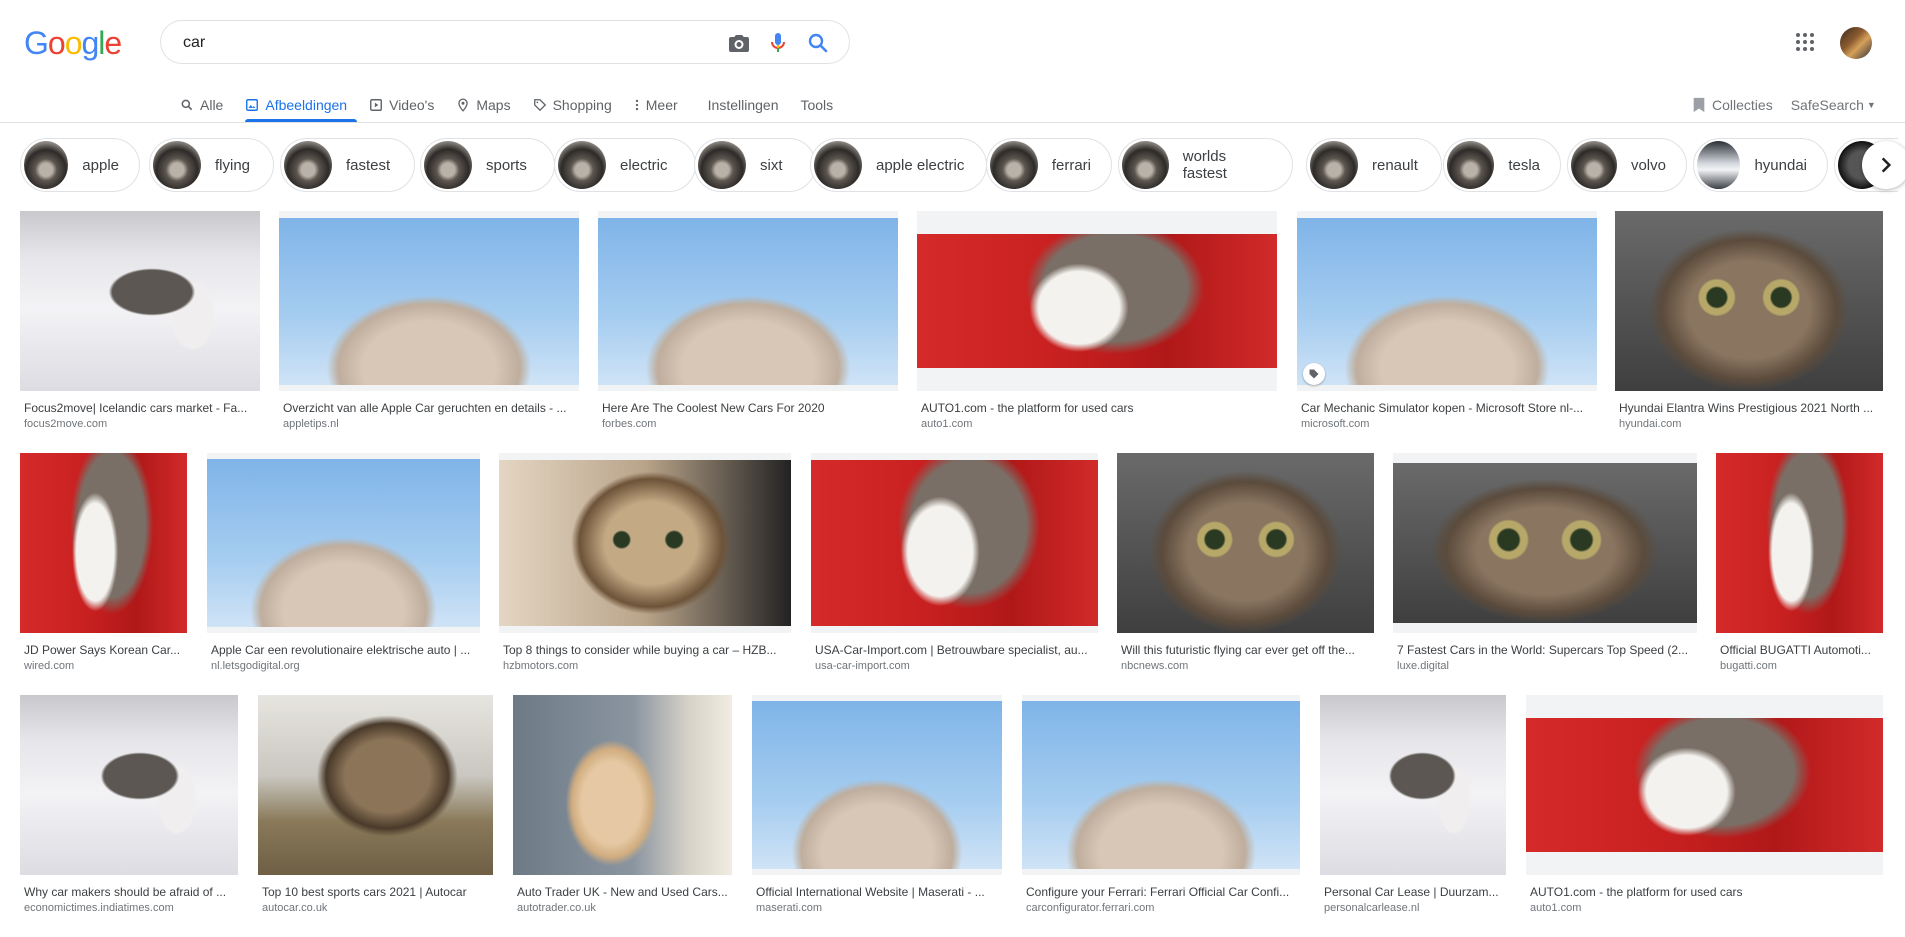  What do you see at coordinates (778, 43) in the screenshot?
I see `microphone-icon` at bounding box center [778, 43].